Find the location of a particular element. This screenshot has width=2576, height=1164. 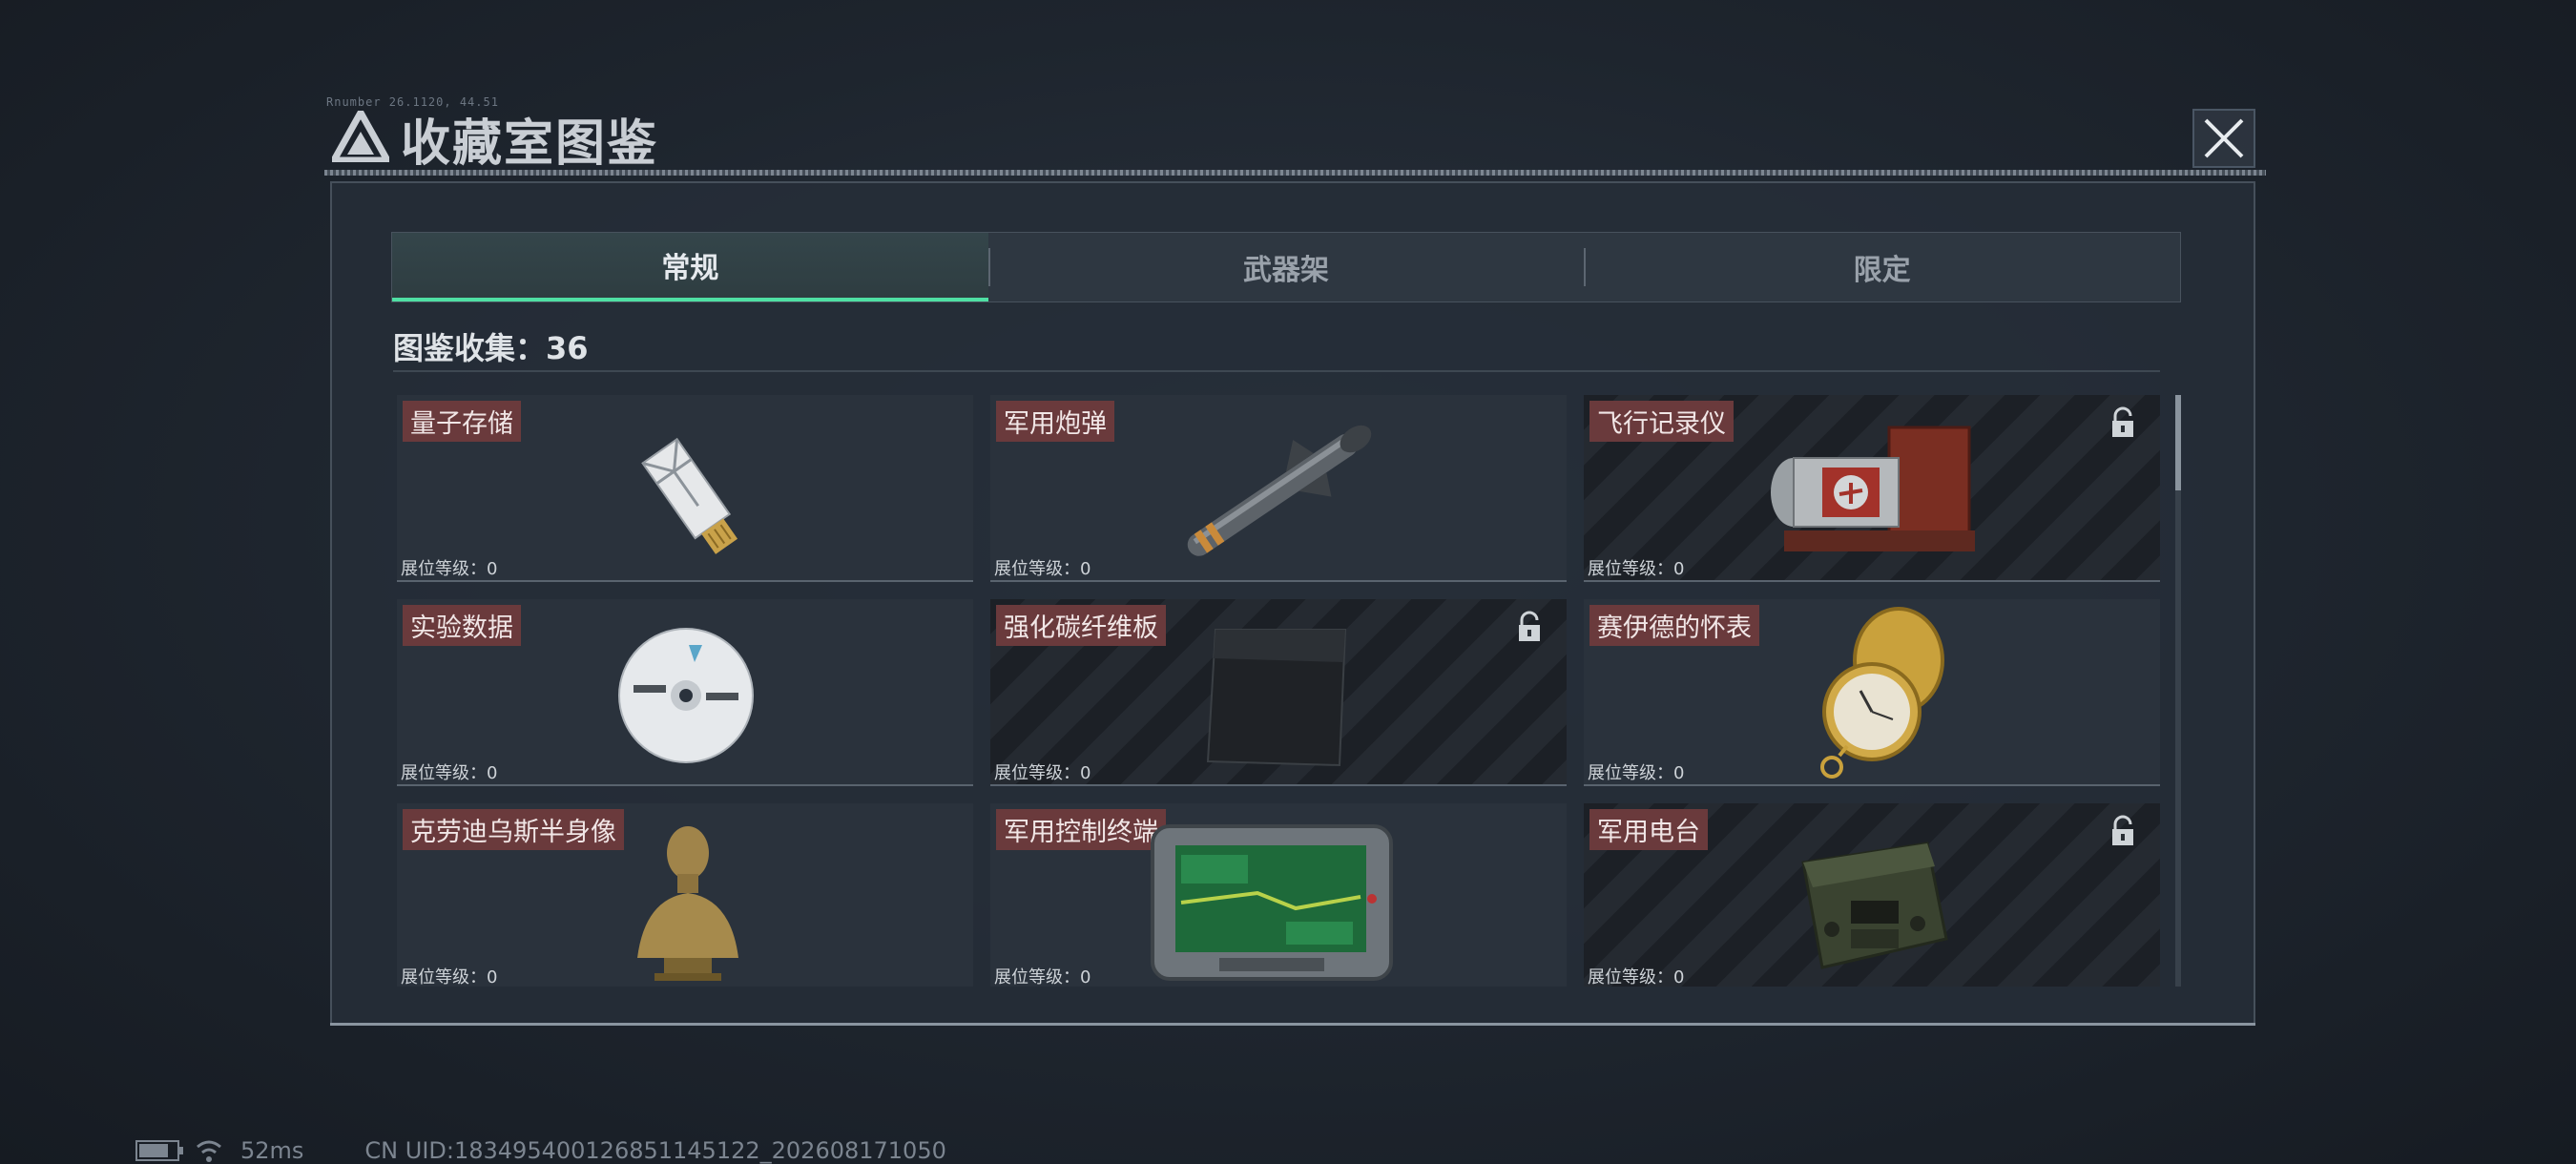

card-saeed-pocket-watch: 赛伊德的怀表 展位等级：0 is located at coordinates (1872, 693).